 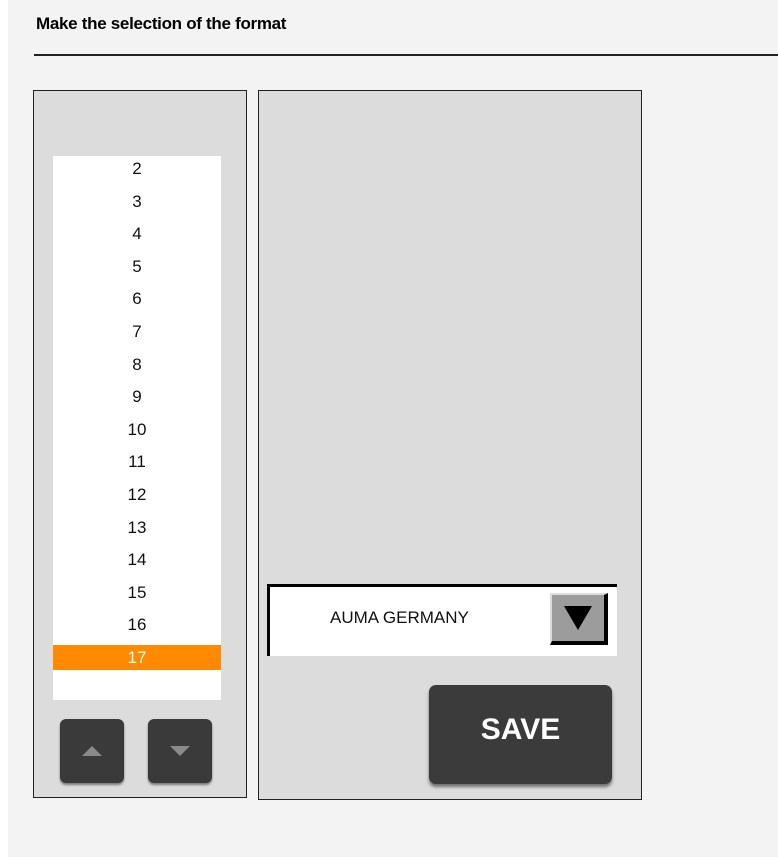 I want to click on list-item: 10, so click(x=137, y=429).